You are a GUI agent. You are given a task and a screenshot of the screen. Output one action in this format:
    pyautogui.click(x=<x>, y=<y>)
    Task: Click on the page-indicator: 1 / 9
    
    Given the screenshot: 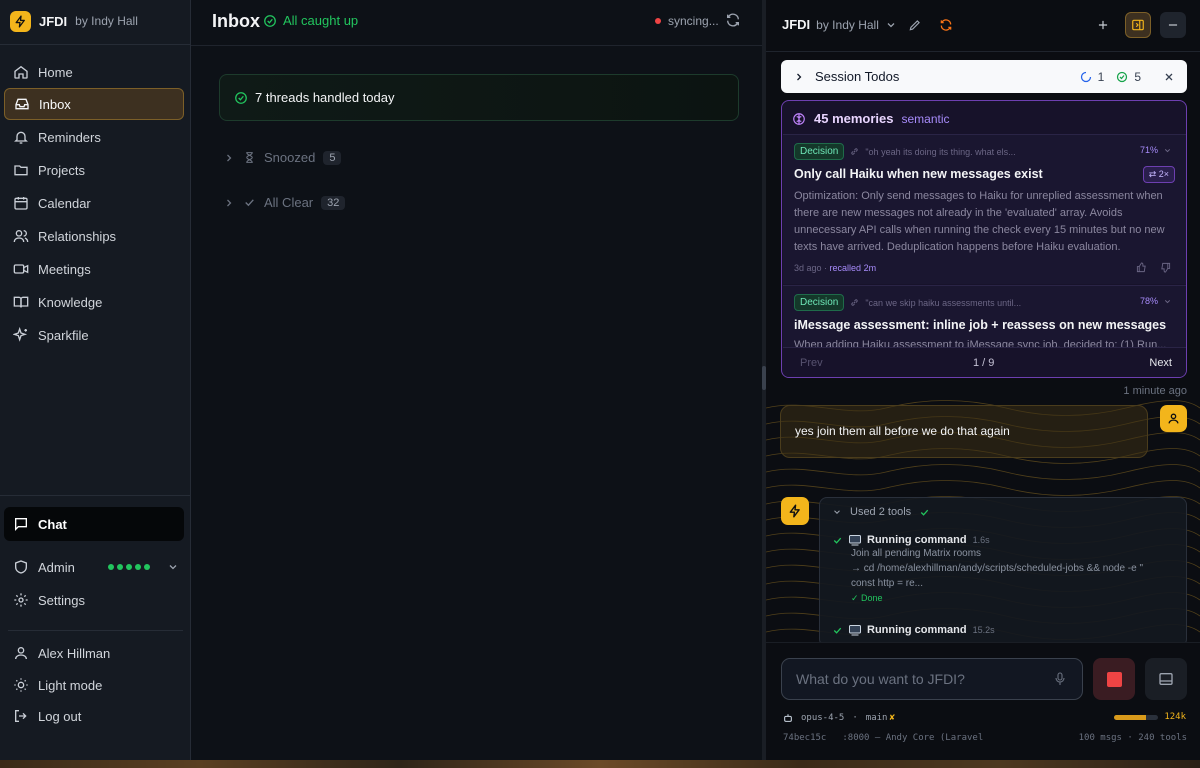 What is the action you would take?
    pyautogui.click(x=984, y=363)
    